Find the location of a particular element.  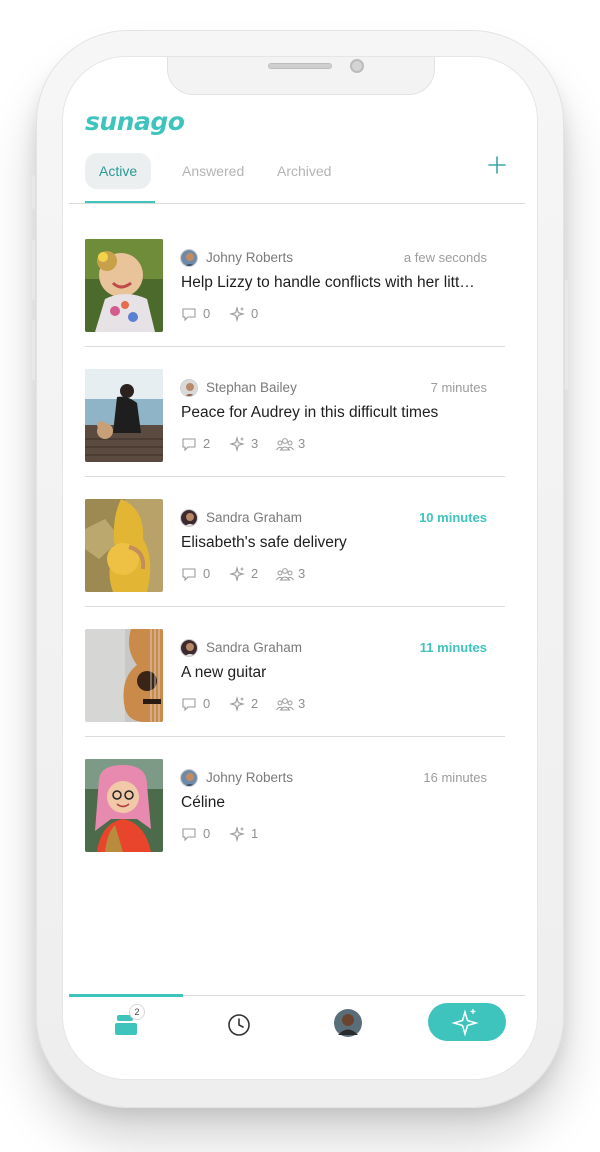

comment-count: 2 is located at coordinates (207, 443).